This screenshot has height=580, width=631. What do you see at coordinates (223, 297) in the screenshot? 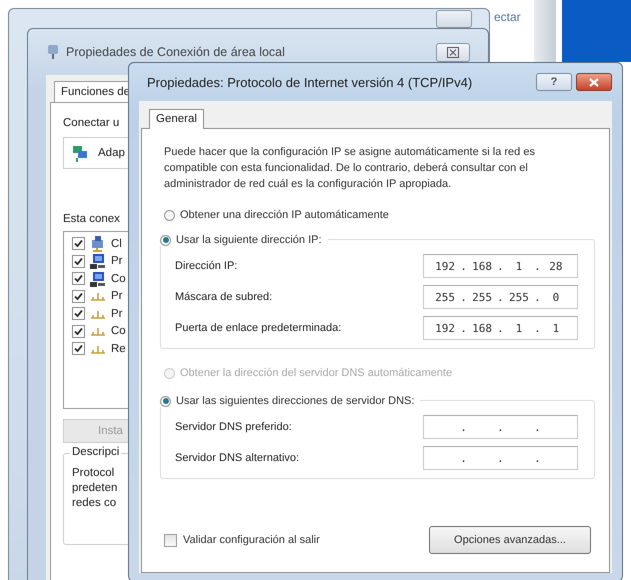
I see `field-label: Máscara de subred:` at bounding box center [223, 297].